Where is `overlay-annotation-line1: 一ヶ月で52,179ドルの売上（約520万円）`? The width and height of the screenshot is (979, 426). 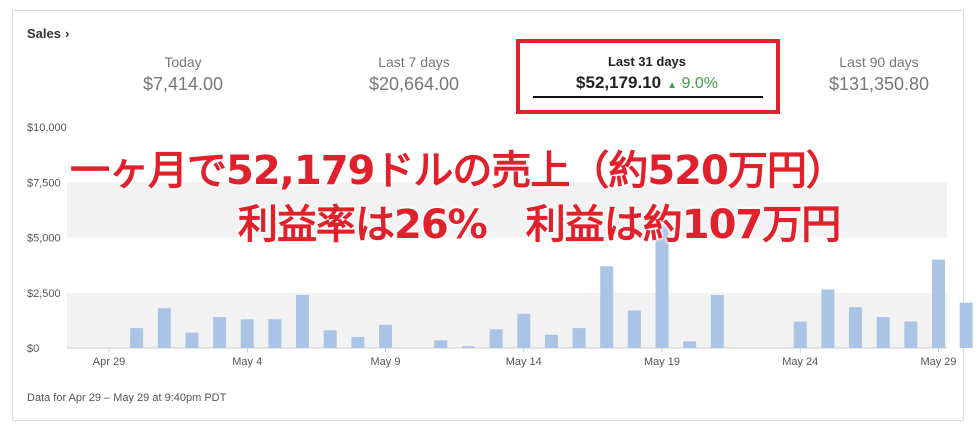
overlay-annotation-line1: 一ヶ月で52,179ドルの売上（約520万円） is located at coordinates (458, 171).